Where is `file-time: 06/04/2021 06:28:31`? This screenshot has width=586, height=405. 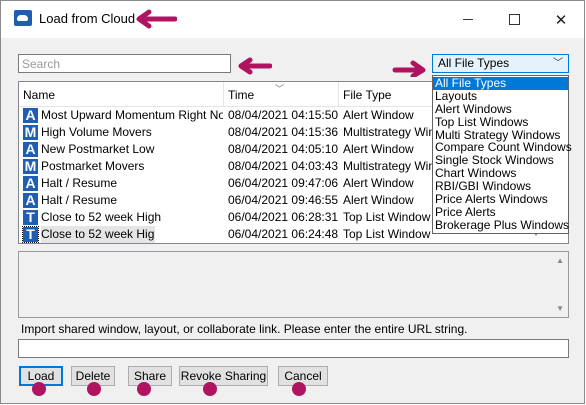 file-time: 06/04/2021 06:28:31 is located at coordinates (283, 217).